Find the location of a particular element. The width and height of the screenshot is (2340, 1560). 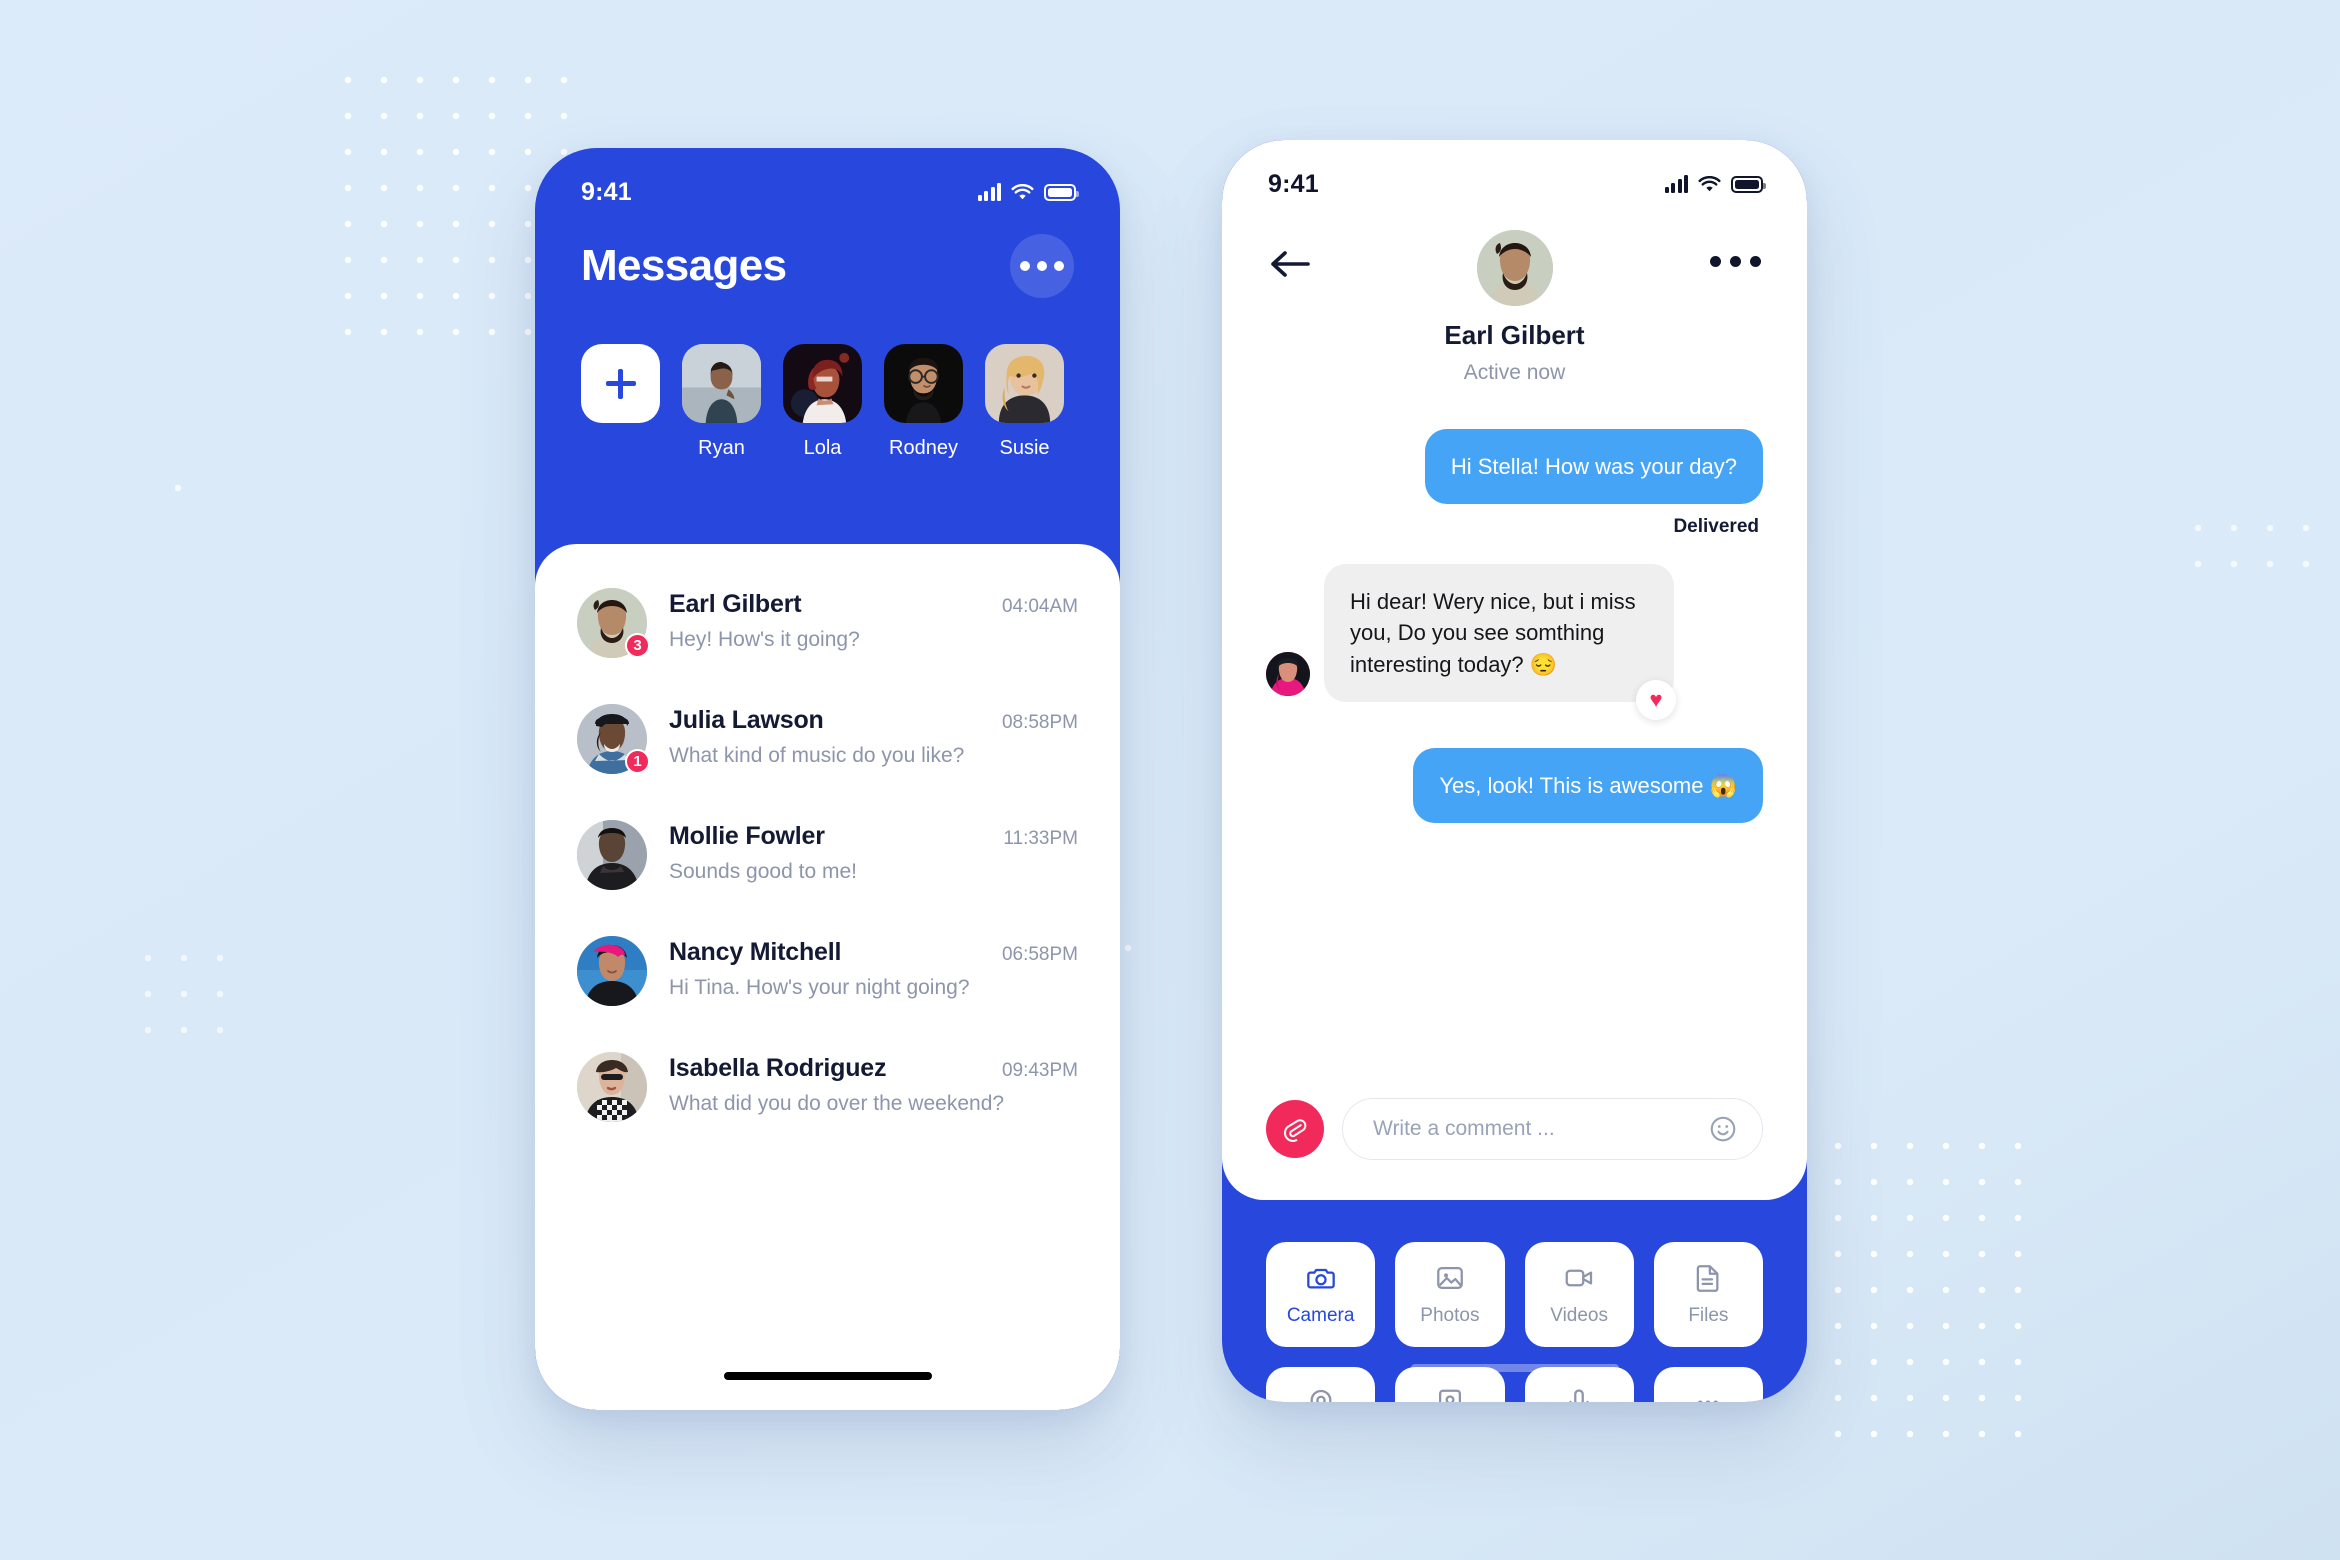

message-preview: Hi Tina. How's your night going? is located at coordinates (819, 987).